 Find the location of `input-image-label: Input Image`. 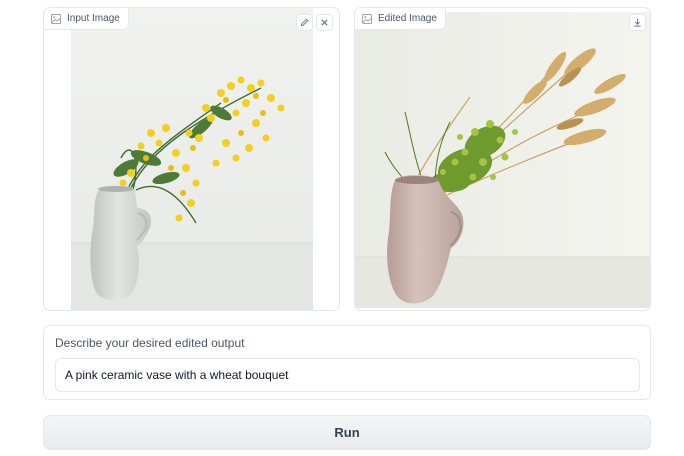

input-image-label: Input Image is located at coordinates (86, 19).